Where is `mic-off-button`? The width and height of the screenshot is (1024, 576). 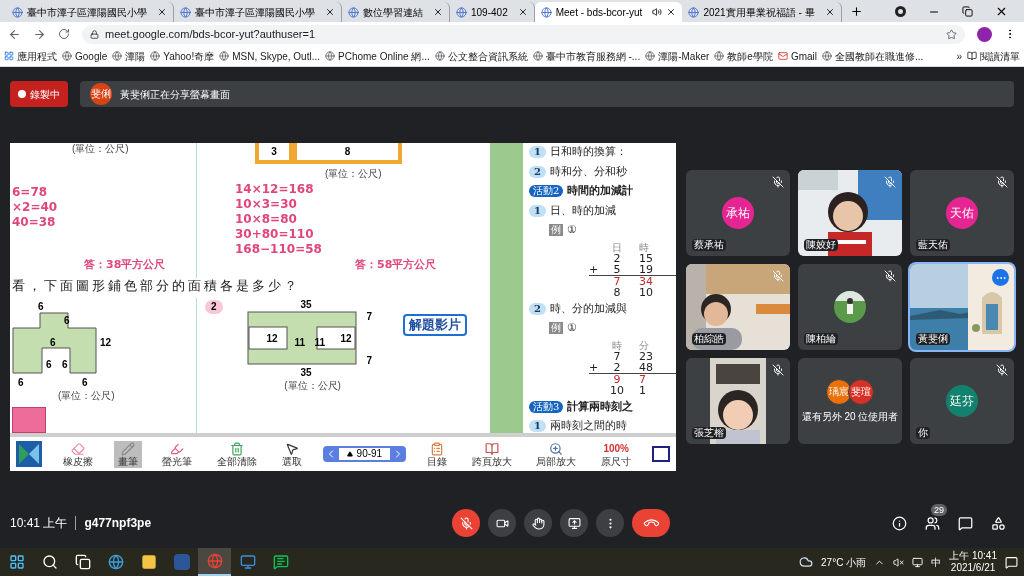
mic-off-button is located at coordinates (466, 523).